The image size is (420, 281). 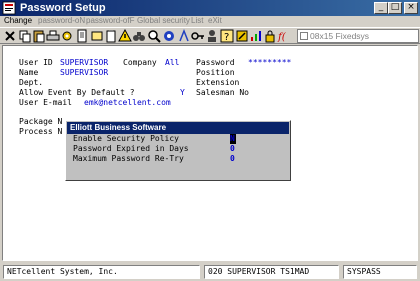 What do you see at coordinates (39, 36) in the screenshot?
I see `paste-icon` at bounding box center [39, 36].